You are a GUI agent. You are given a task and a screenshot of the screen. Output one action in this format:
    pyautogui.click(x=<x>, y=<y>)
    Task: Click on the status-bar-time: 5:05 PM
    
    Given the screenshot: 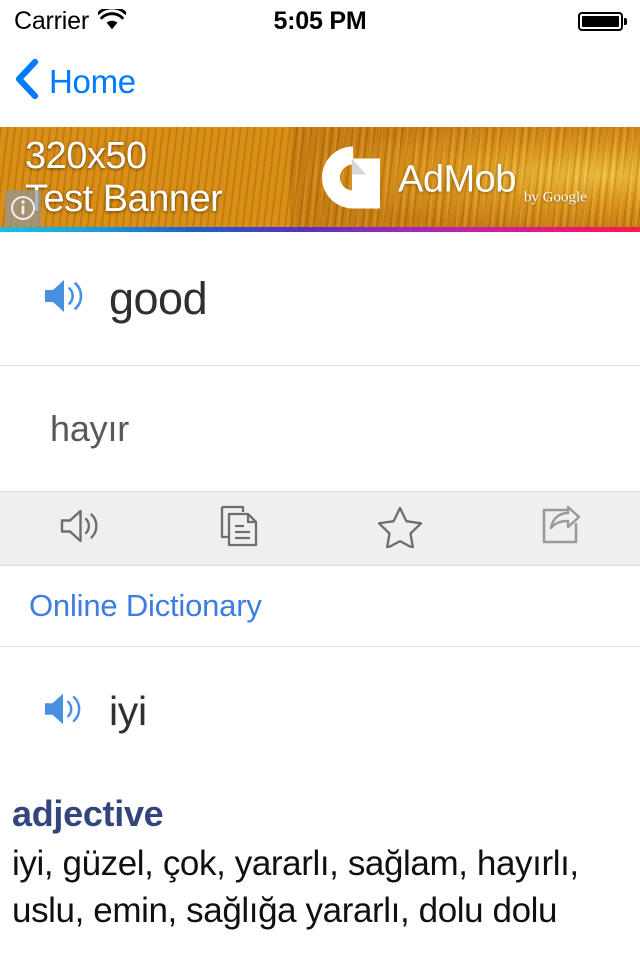 What is the action you would take?
    pyautogui.click(x=320, y=21)
    